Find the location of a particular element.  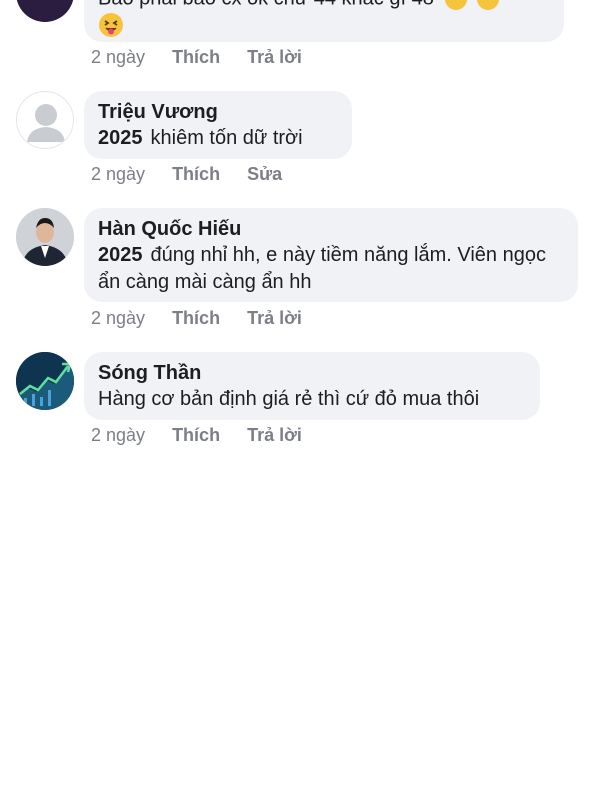

emoji-line is located at coordinates (324, 27).